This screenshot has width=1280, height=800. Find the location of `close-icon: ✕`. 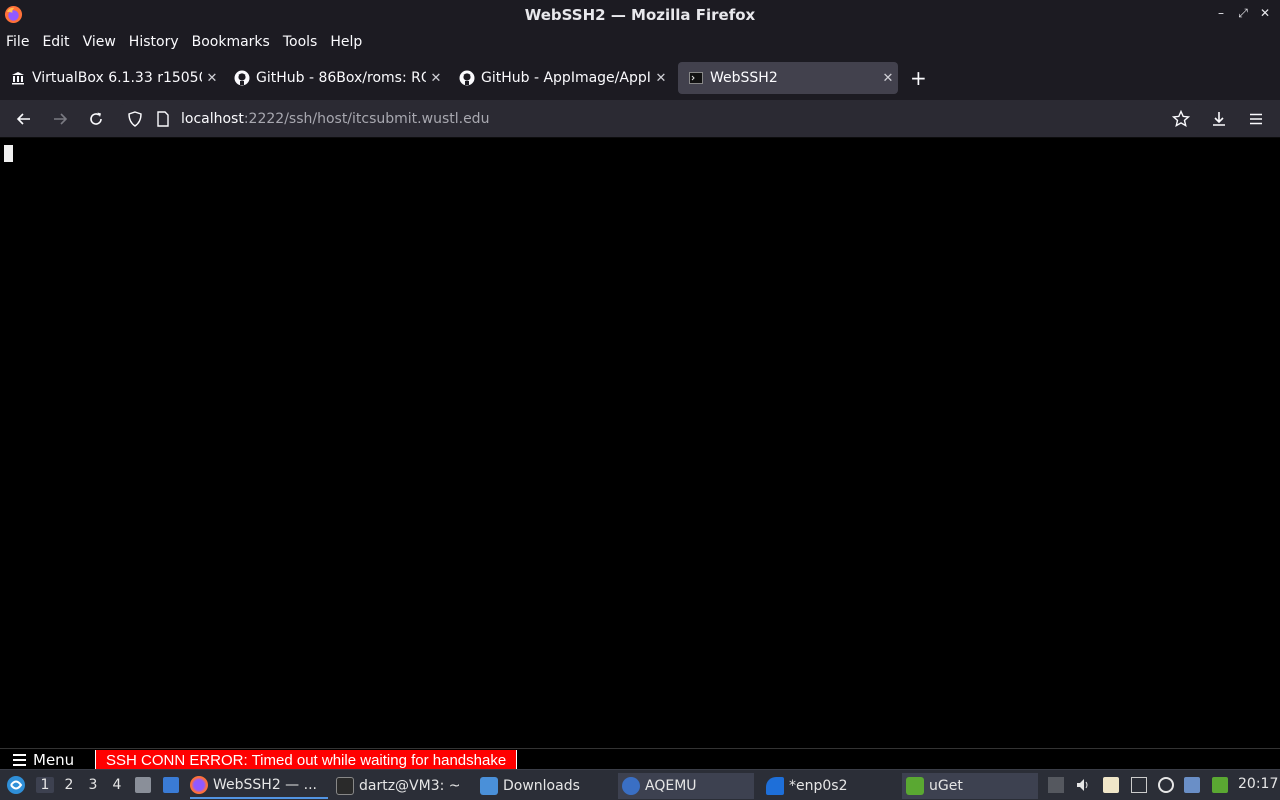

close-icon: ✕ is located at coordinates (1265, 13).